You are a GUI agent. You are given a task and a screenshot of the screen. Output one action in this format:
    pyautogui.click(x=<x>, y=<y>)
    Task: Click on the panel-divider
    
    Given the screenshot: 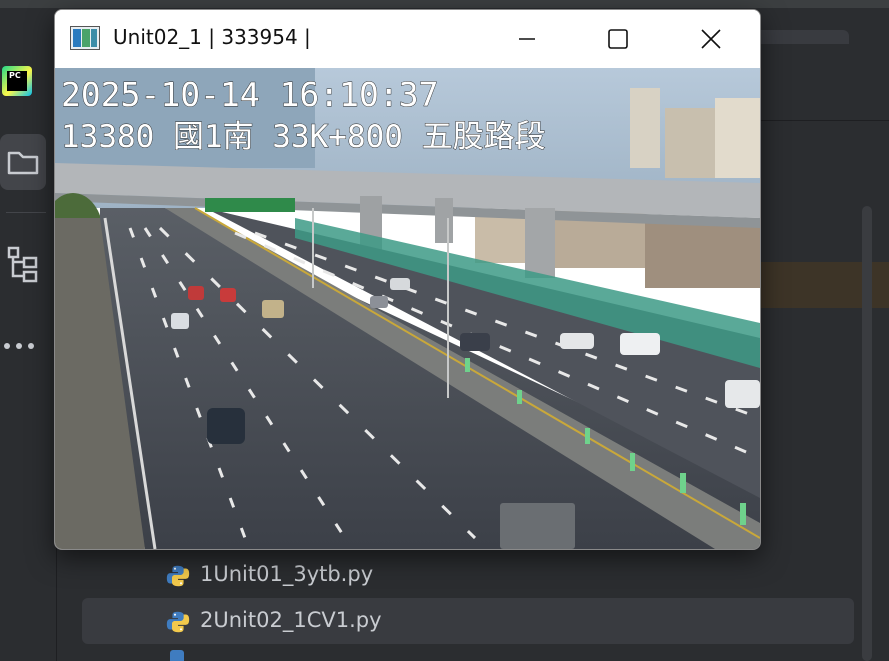 What is the action you would take?
    pyautogui.click(x=824, y=120)
    